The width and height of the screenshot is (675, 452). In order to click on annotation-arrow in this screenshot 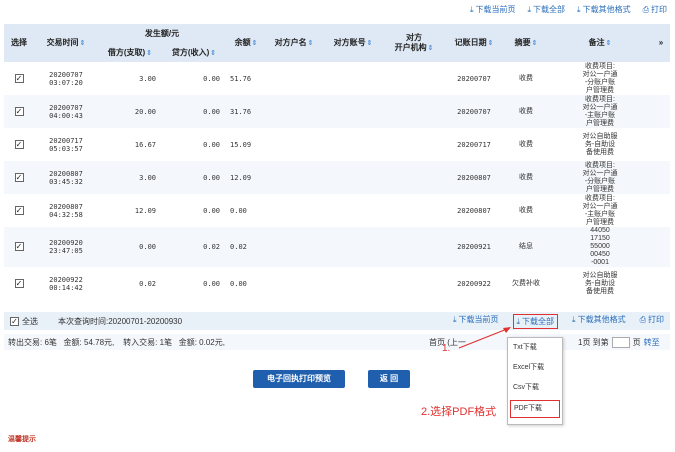, I will do `click(484, 338)`.